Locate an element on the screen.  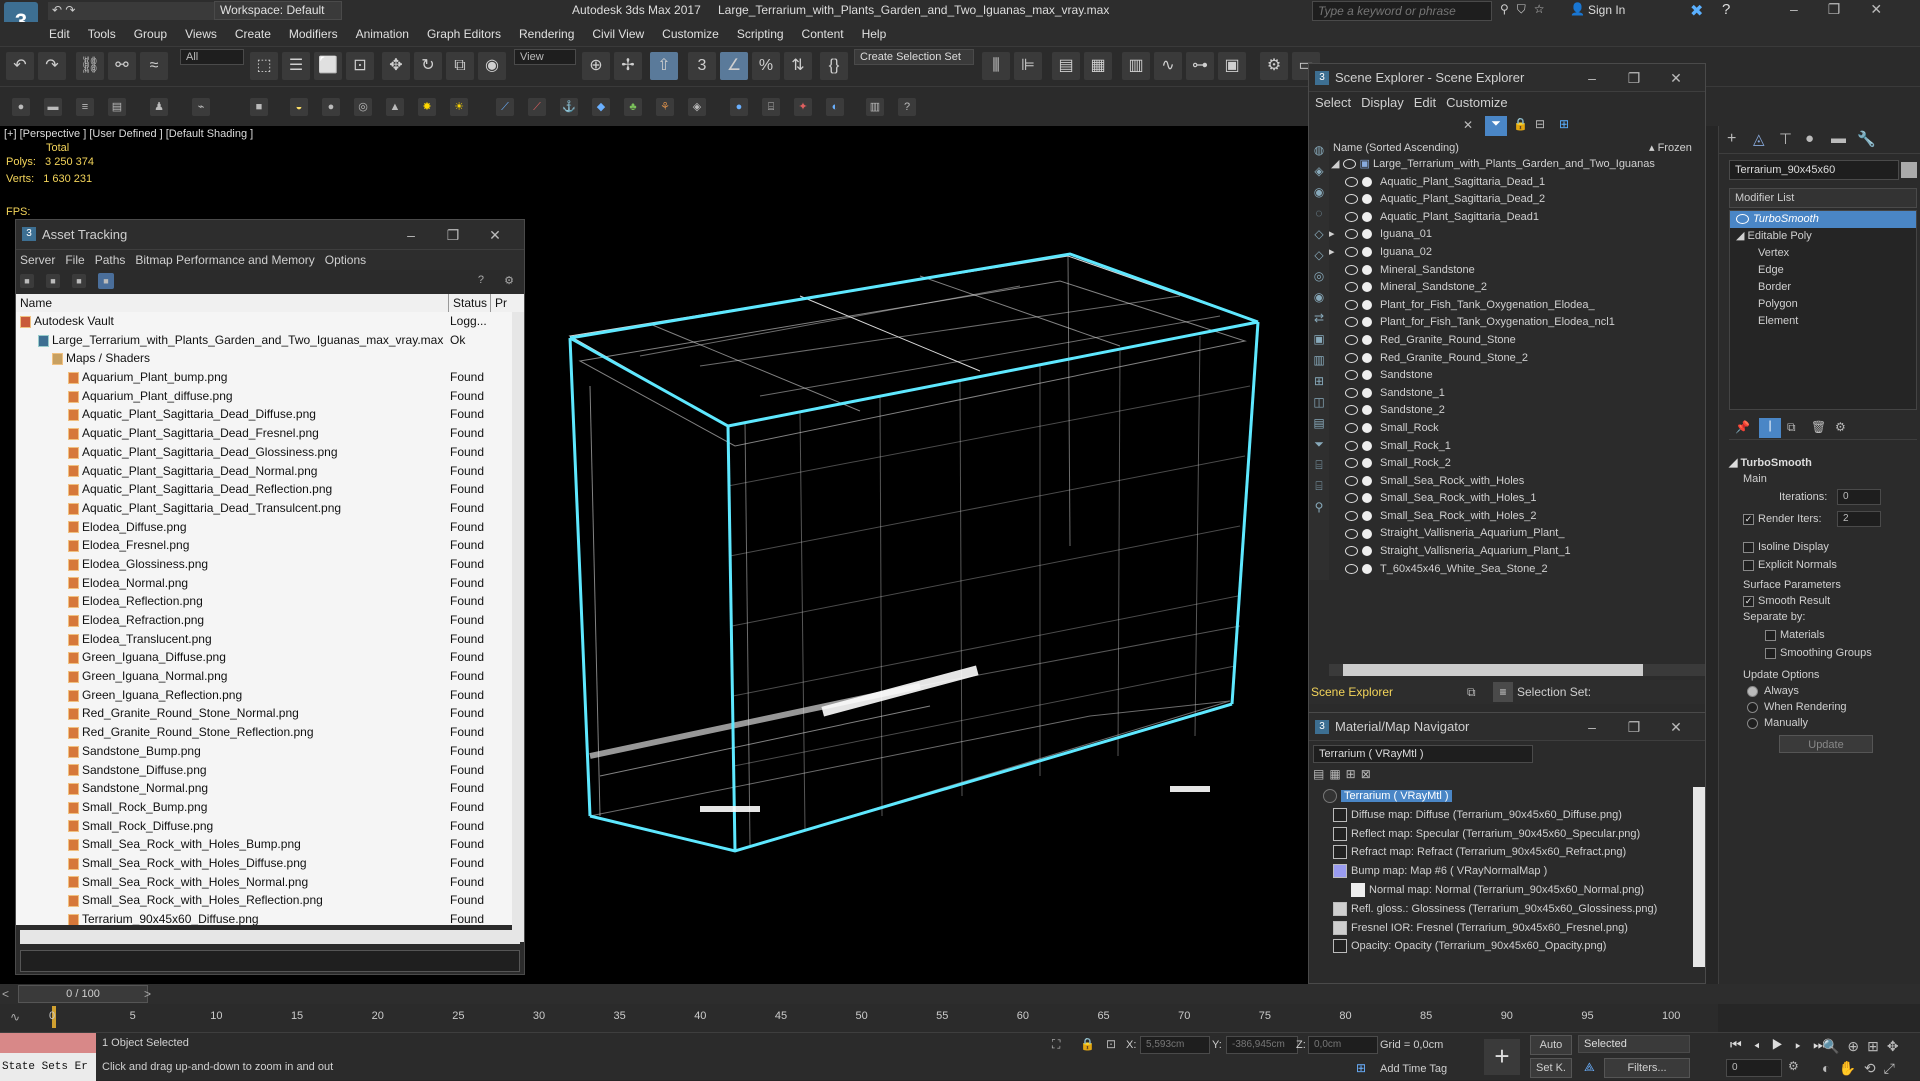
scene-item-row: Small_Rock is located at coordinates (1517, 429).